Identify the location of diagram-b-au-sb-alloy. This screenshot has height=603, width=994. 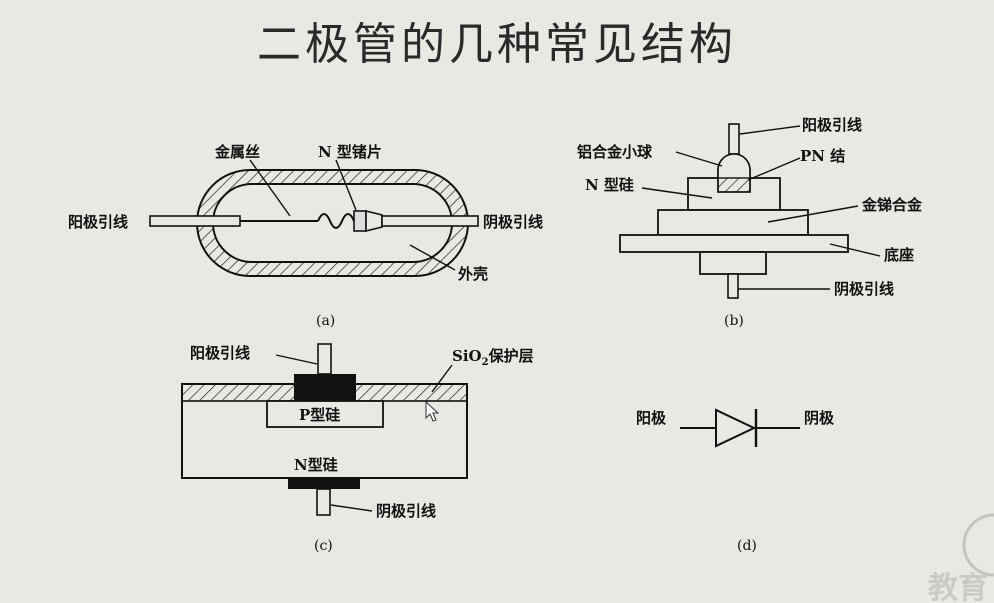
(733, 222).